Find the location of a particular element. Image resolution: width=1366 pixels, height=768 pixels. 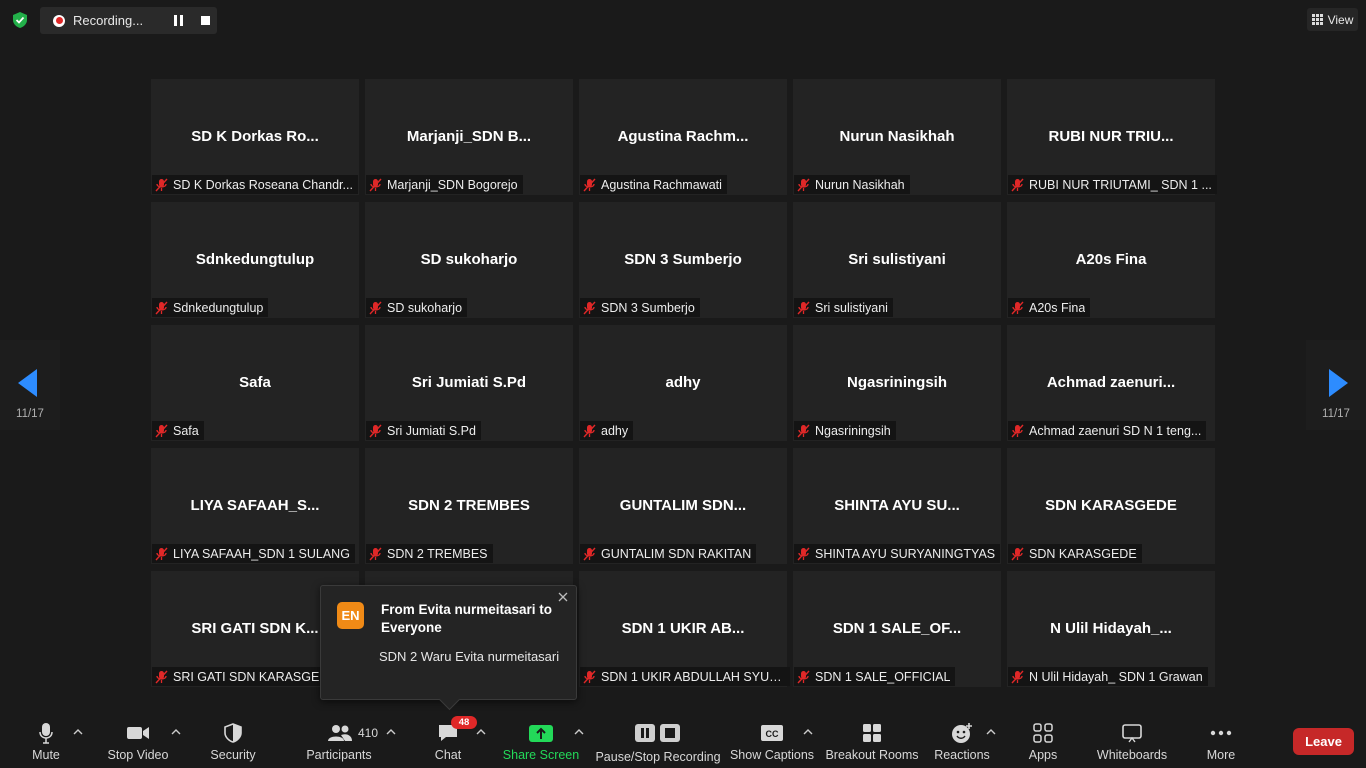

participants-button: 410 Participants is located at coordinates (341, 741).